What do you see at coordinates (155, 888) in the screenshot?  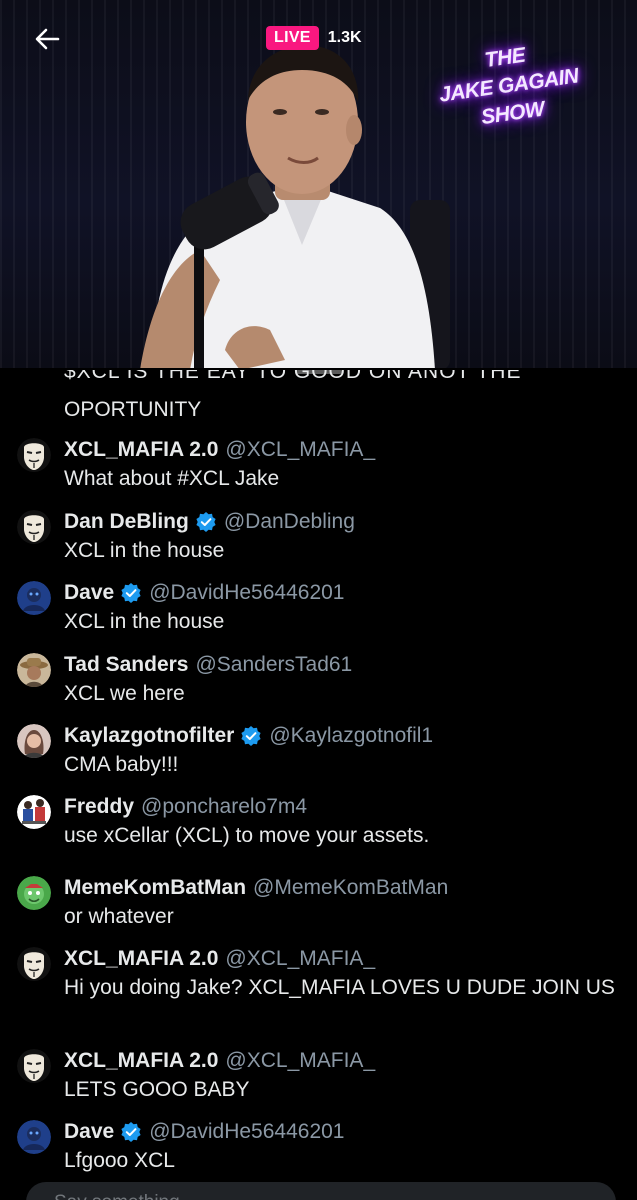 I see `display-name: MemeKomBatMan` at bounding box center [155, 888].